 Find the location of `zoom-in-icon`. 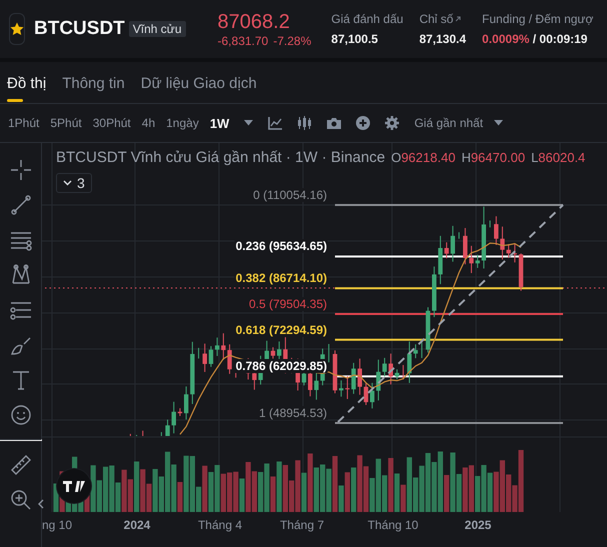

zoom-in-icon is located at coordinates (21, 500).